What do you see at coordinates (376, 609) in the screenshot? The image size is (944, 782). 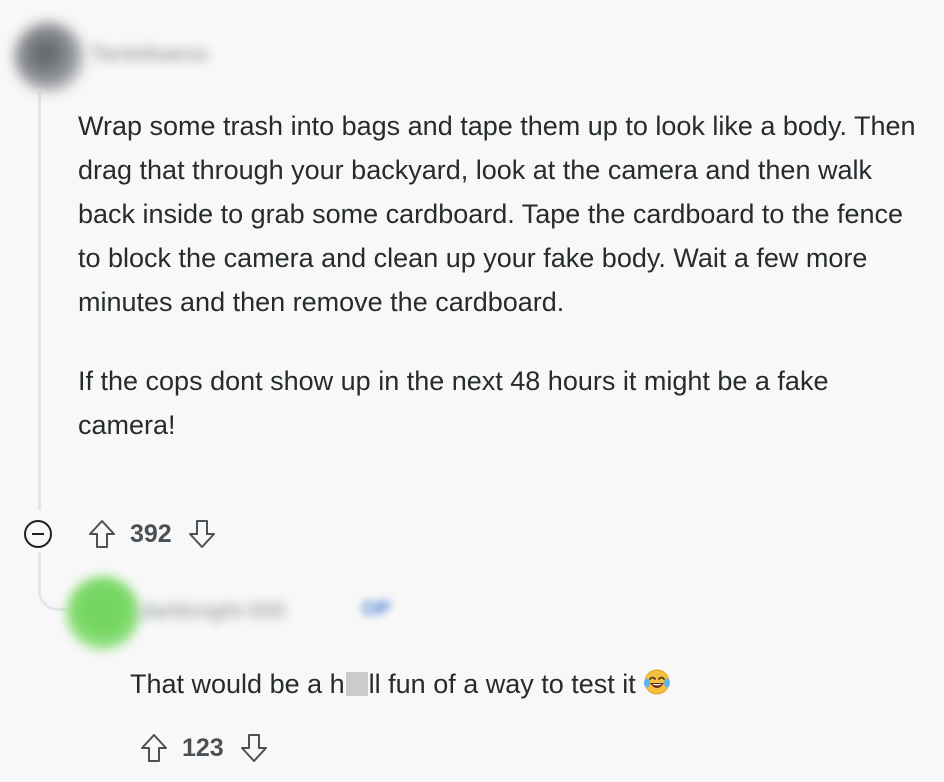 I see `op-badge: OP` at bounding box center [376, 609].